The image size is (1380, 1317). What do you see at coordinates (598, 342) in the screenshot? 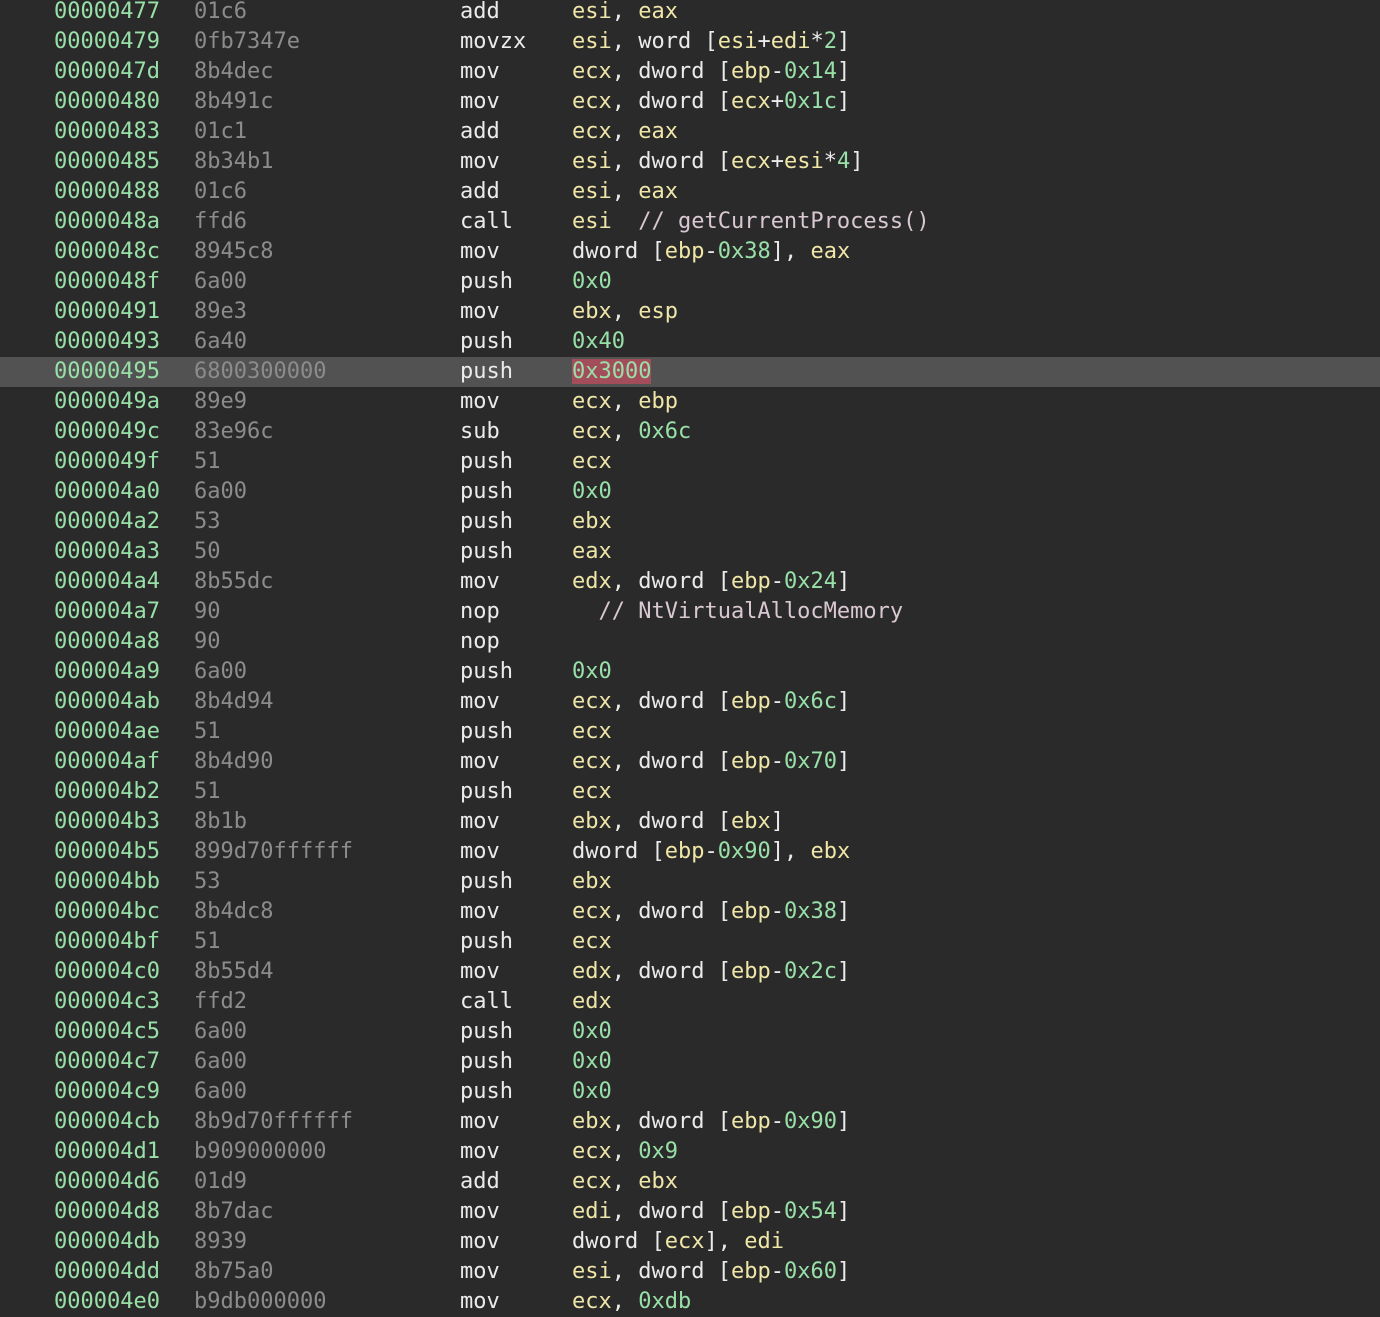
I see `instruction-operands: 0x40` at bounding box center [598, 342].